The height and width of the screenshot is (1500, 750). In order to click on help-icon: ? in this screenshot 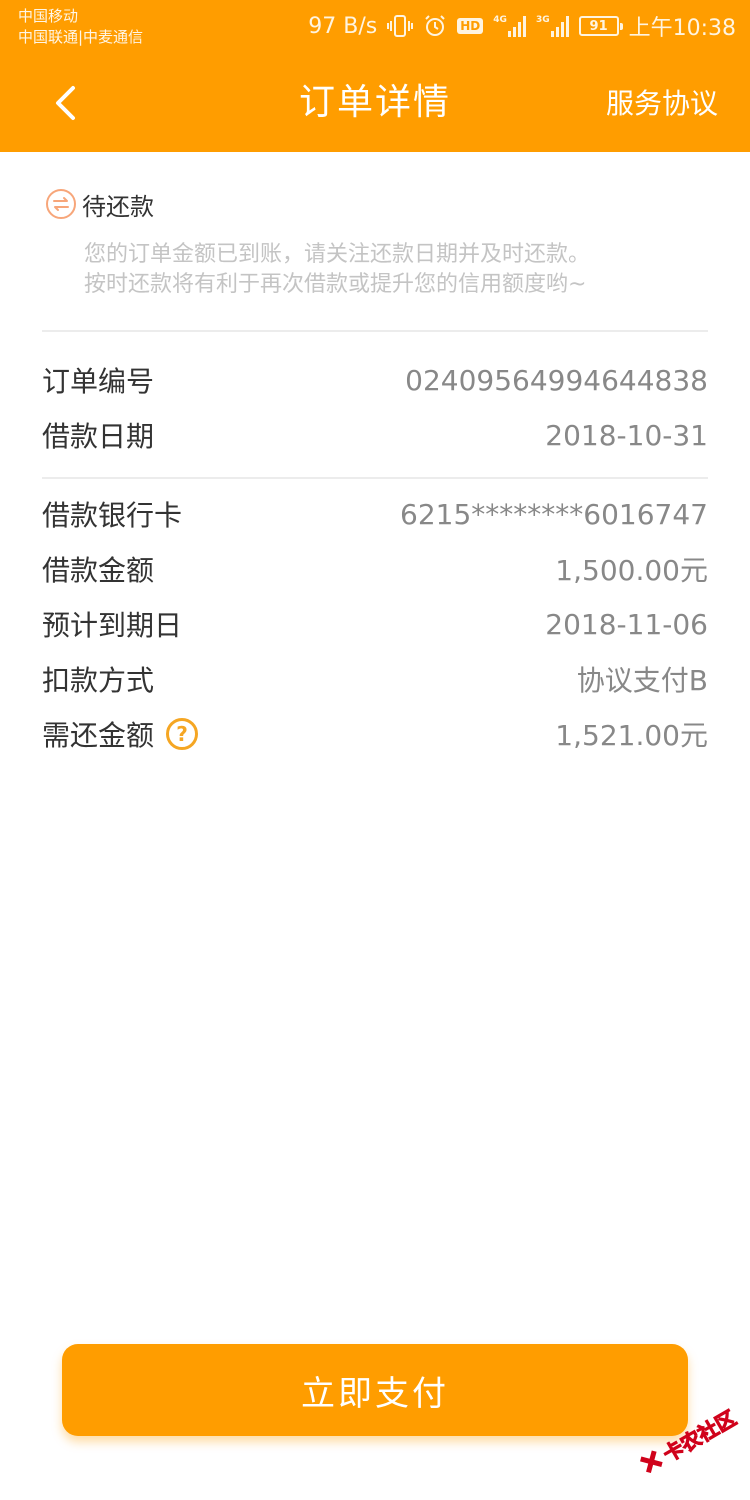, I will do `click(182, 734)`.